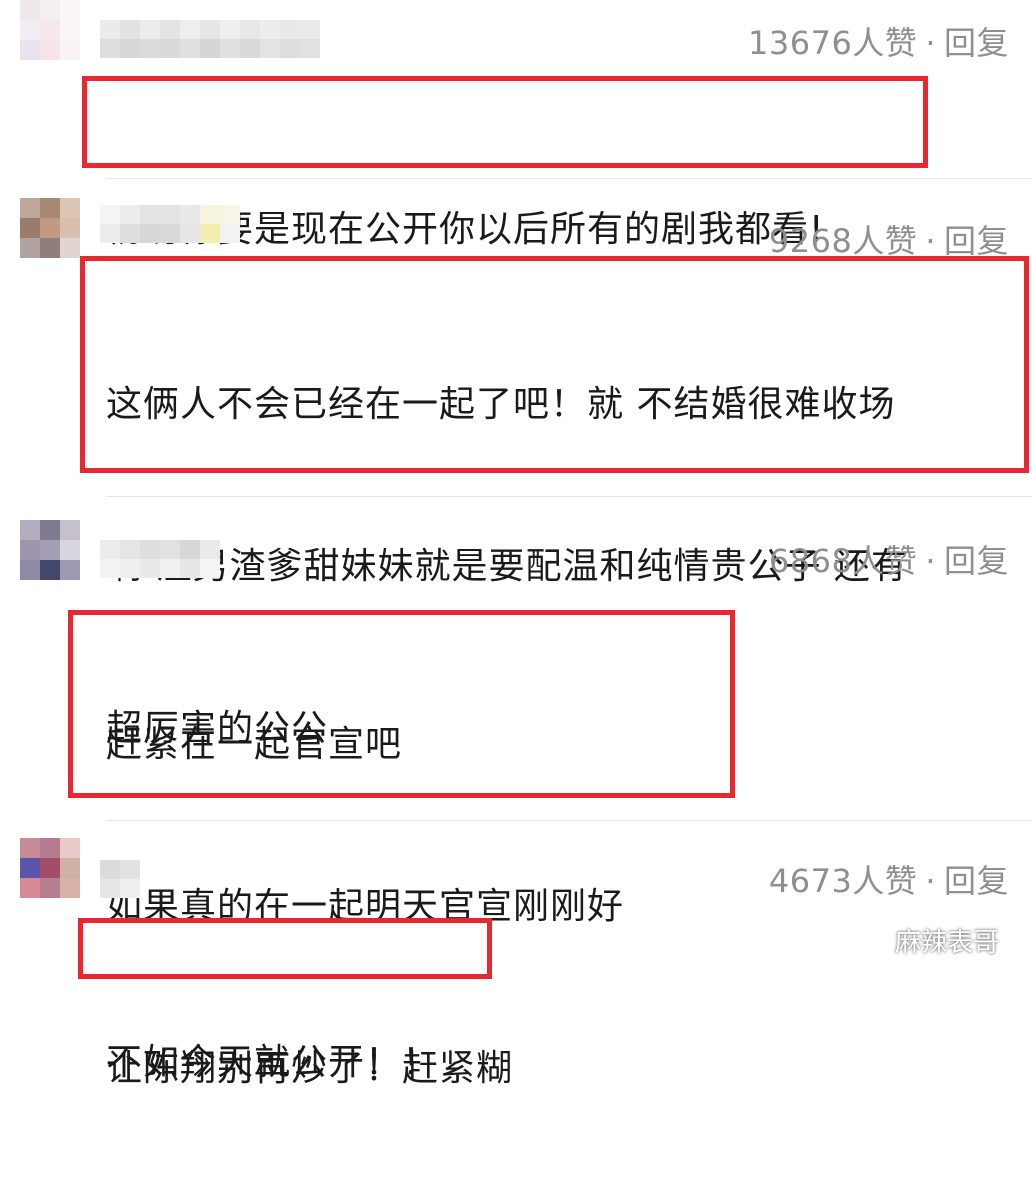  What do you see at coordinates (254, 744) in the screenshot?
I see `comment-line: 赶紧在一起官宣吧` at bounding box center [254, 744].